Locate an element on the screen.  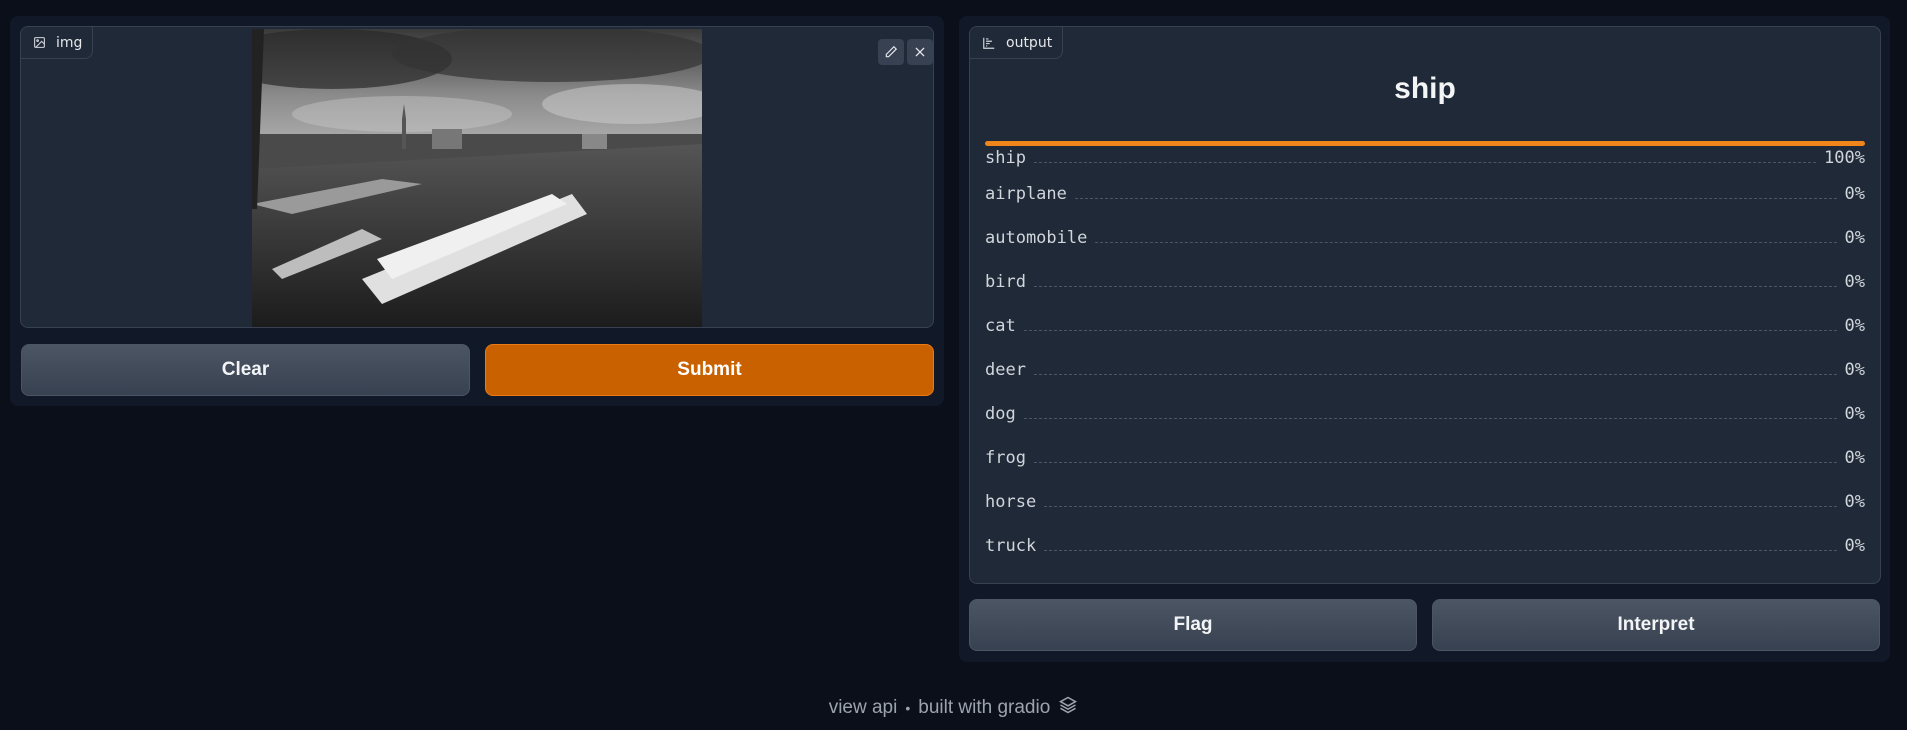
output-label: output is located at coordinates (1017, 43).